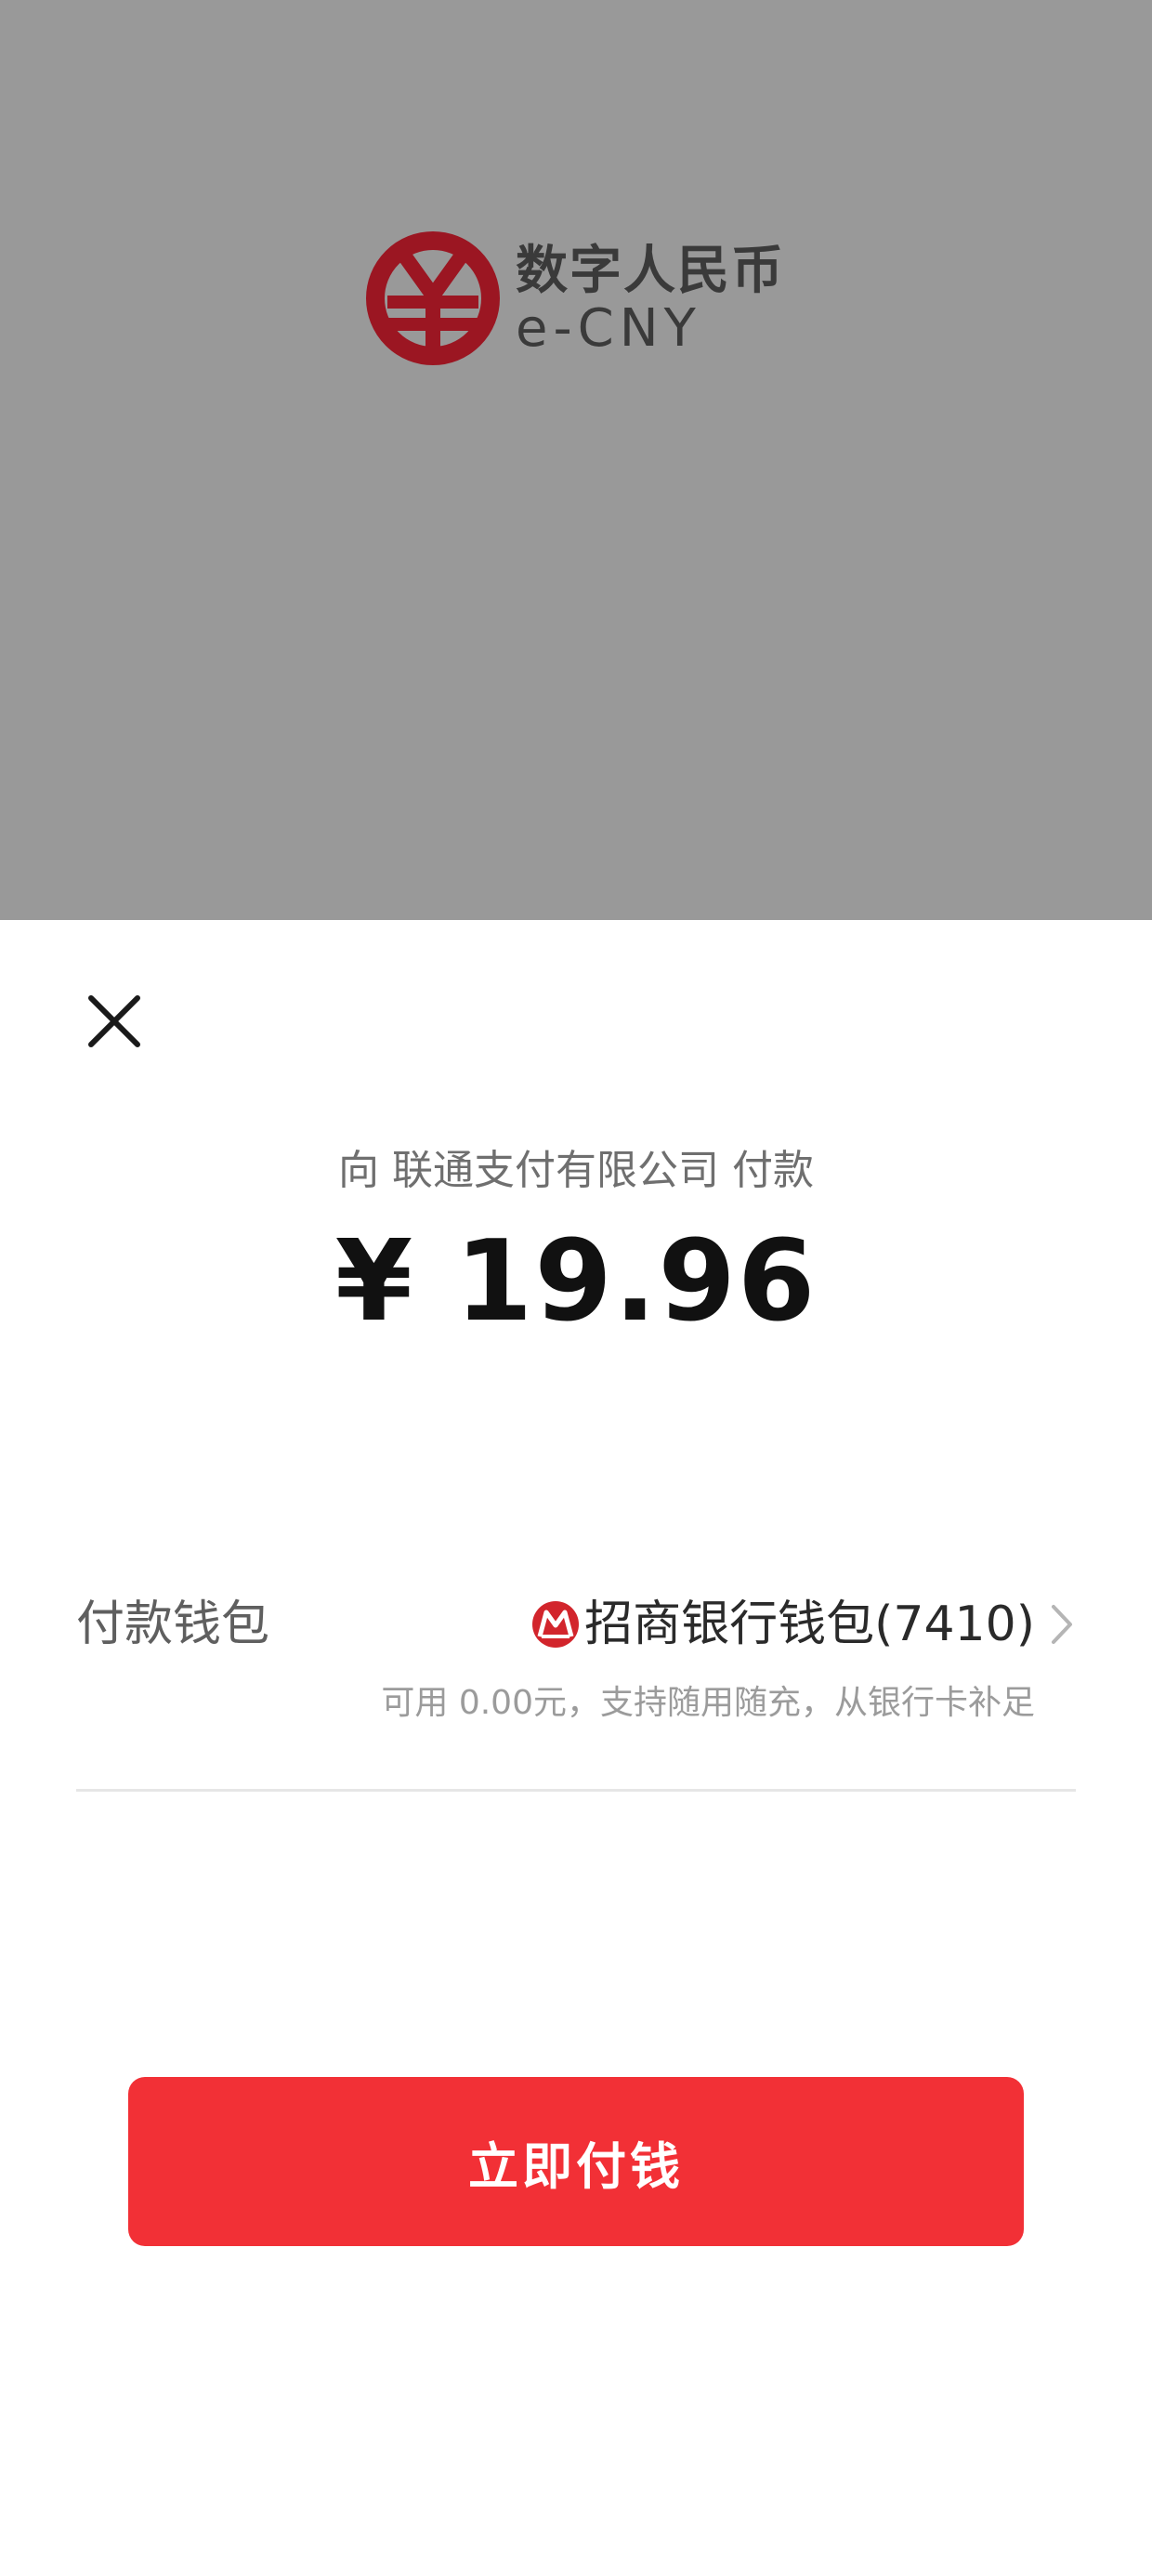 The height and width of the screenshot is (2576, 1152). Describe the element at coordinates (809, 1624) in the screenshot. I see `selected-wallet-name: 招商银行钱包(7410)` at that location.